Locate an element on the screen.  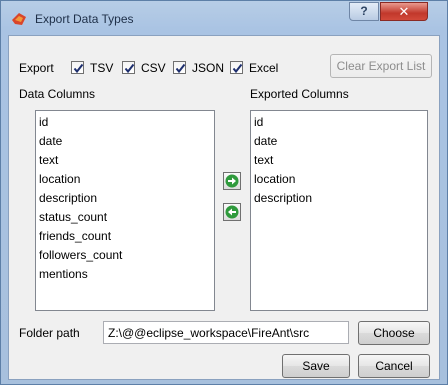
tsv-checkbox is located at coordinates (77, 67).